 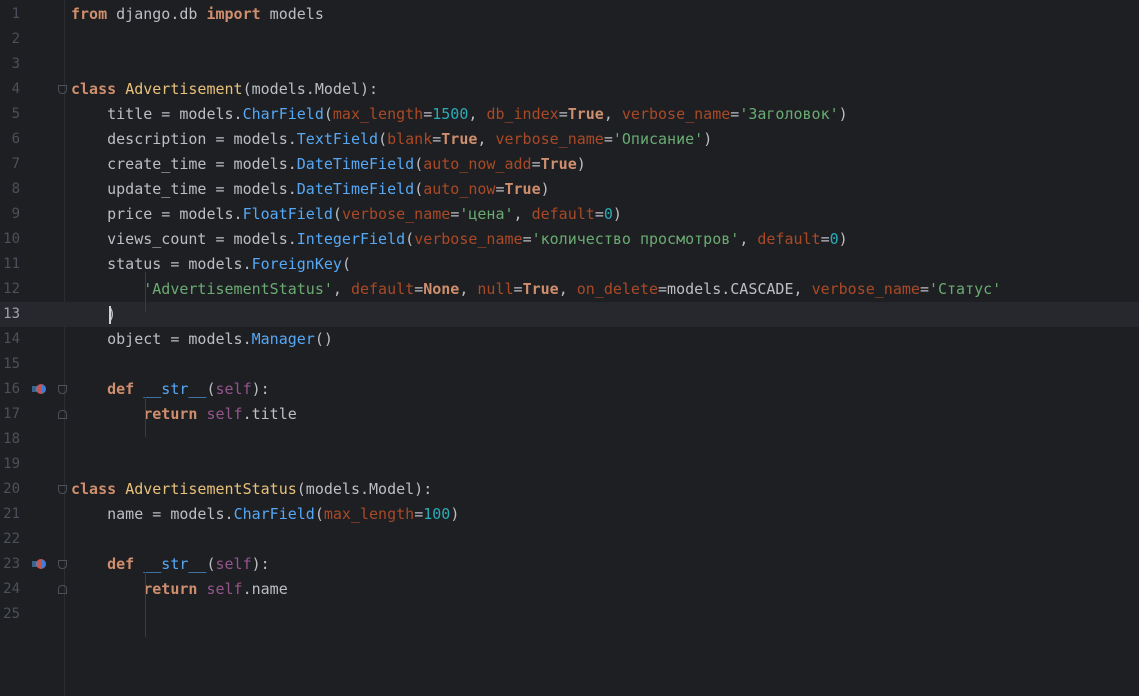 What do you see at coordinates (486, 139) in the screenshot?
I see `code-token: ,` at bounding box center [486, 139].